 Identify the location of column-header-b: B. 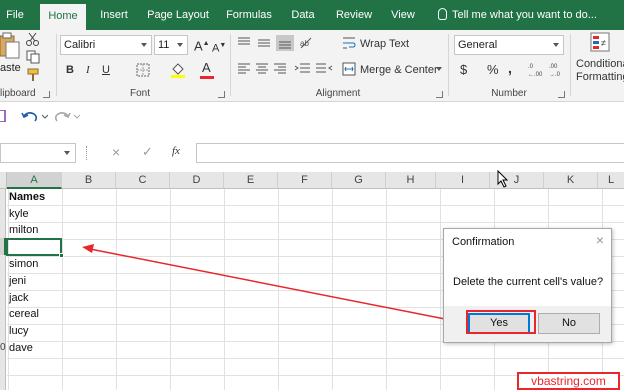
(89, 180).